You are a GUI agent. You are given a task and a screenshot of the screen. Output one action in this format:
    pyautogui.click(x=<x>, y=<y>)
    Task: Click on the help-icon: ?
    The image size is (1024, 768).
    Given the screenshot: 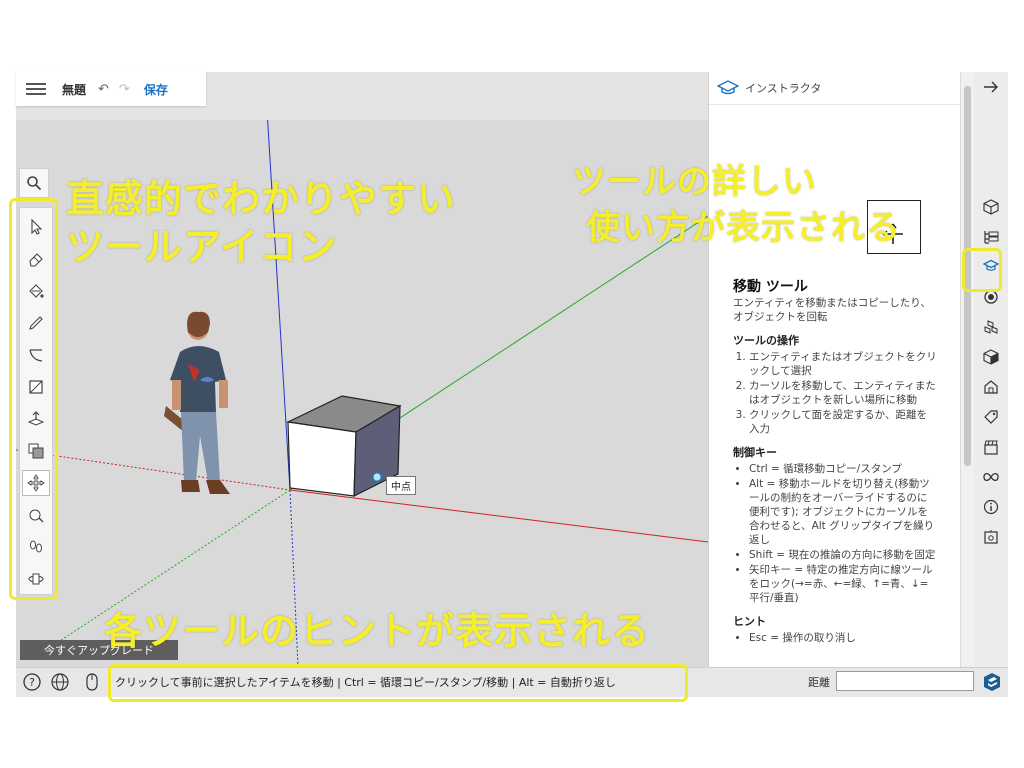 What is the action you would take?
    pyautogui.click(x=32, y=682)
    